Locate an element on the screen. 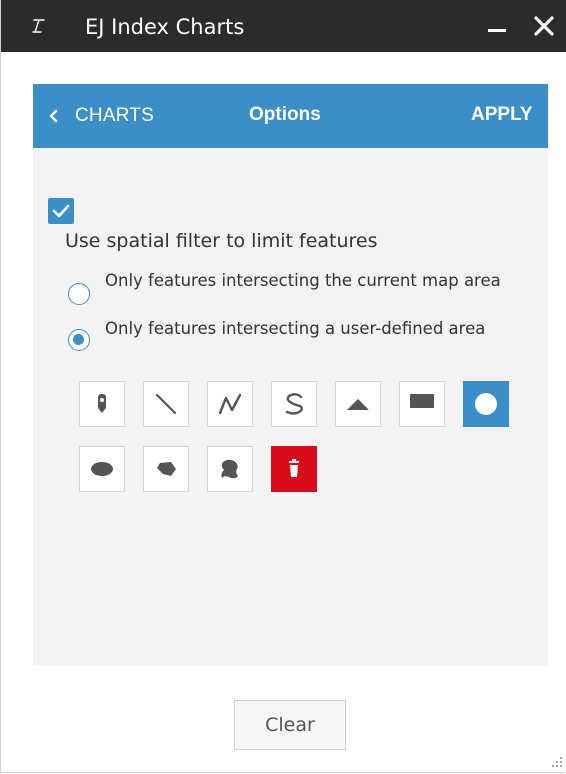  radio-selected-dot is located at coordinates (78, 339).